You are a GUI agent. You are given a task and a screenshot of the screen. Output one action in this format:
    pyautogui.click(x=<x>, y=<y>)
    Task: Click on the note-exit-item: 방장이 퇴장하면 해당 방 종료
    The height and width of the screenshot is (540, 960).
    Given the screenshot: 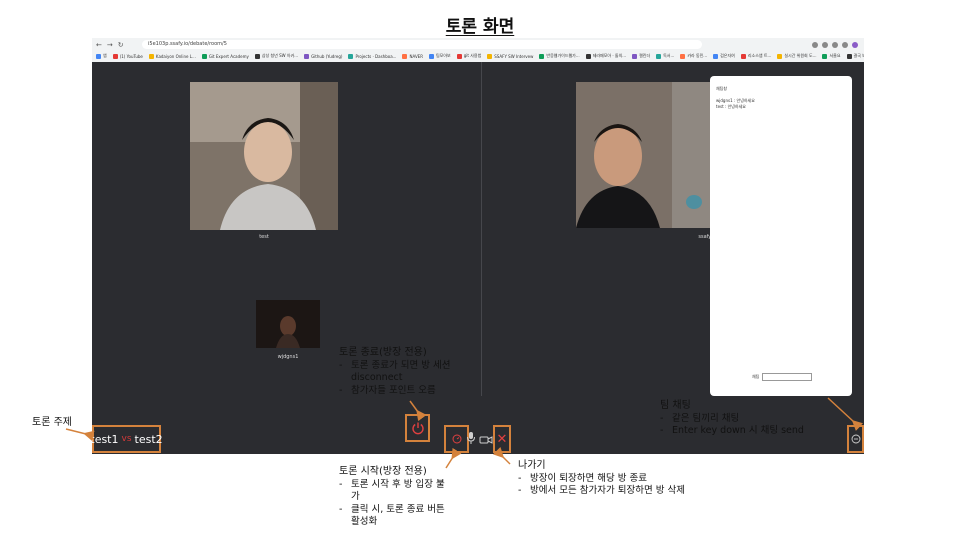 What is the action you would take?
    pyautogui.click(x=603, y=479)
    